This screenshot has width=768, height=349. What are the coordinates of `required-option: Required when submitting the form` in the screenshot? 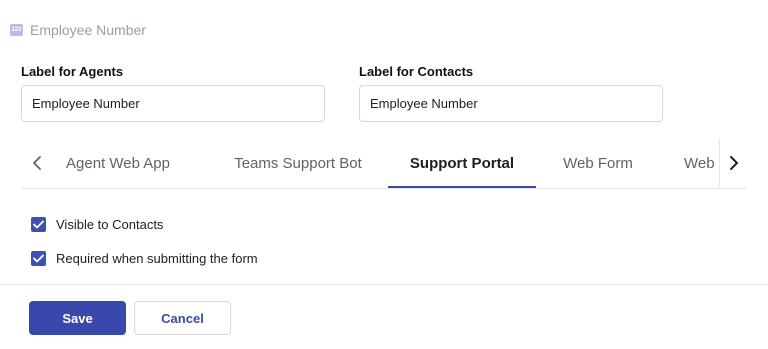 It's located at (144, 258).